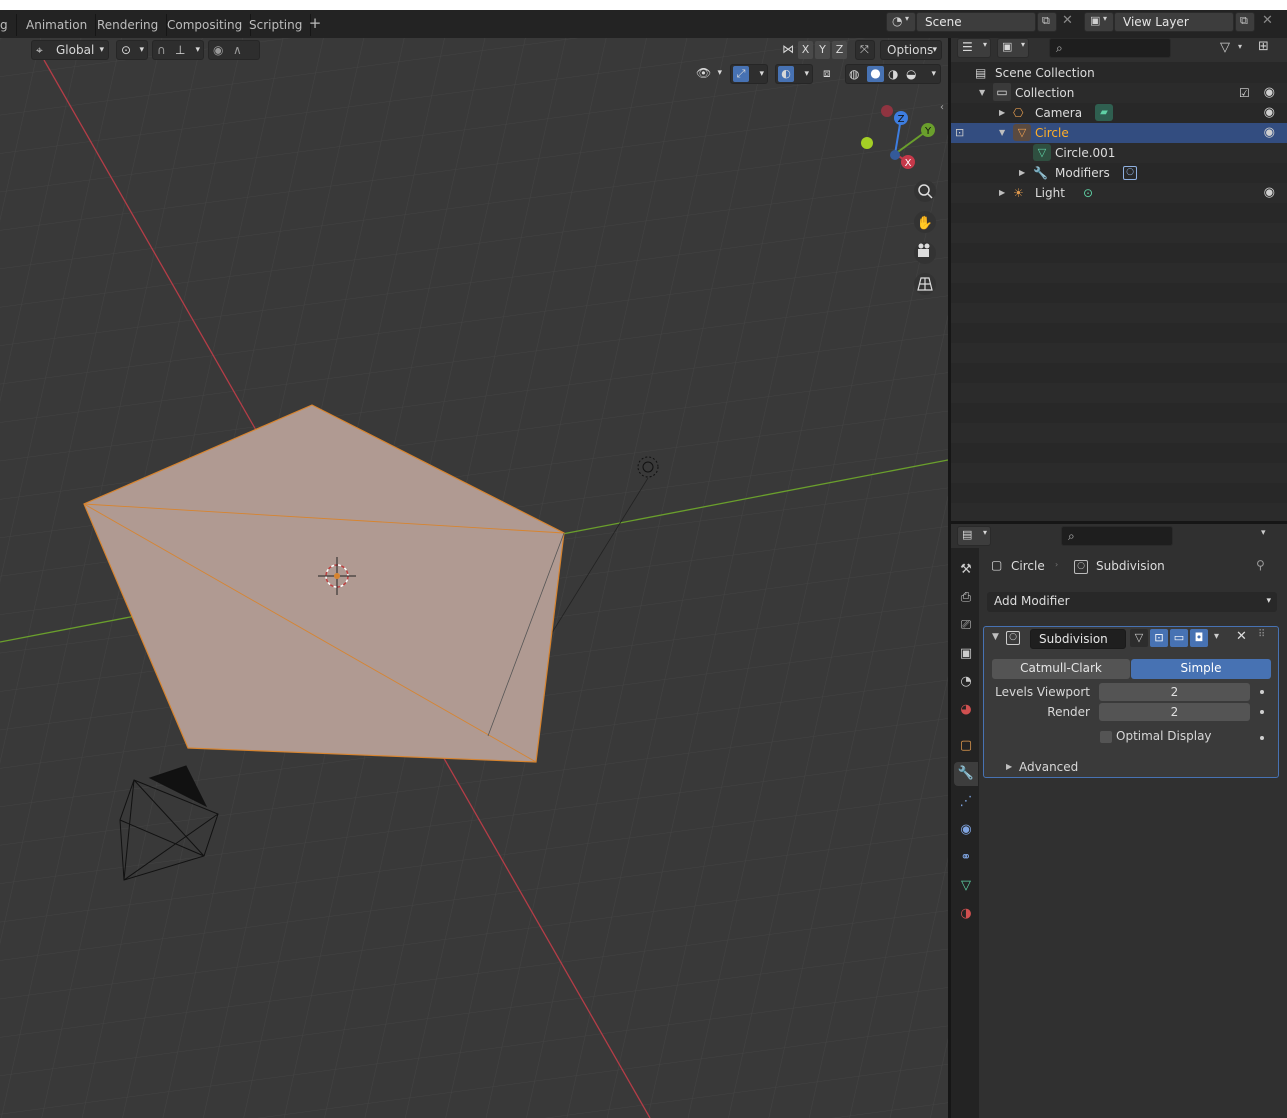  What do you see at coordinates (1119, 73) in the screenshot?
I see `outliner-row-scene-collection: ▤ Scene Collection` at bounding box center [1119, 73].